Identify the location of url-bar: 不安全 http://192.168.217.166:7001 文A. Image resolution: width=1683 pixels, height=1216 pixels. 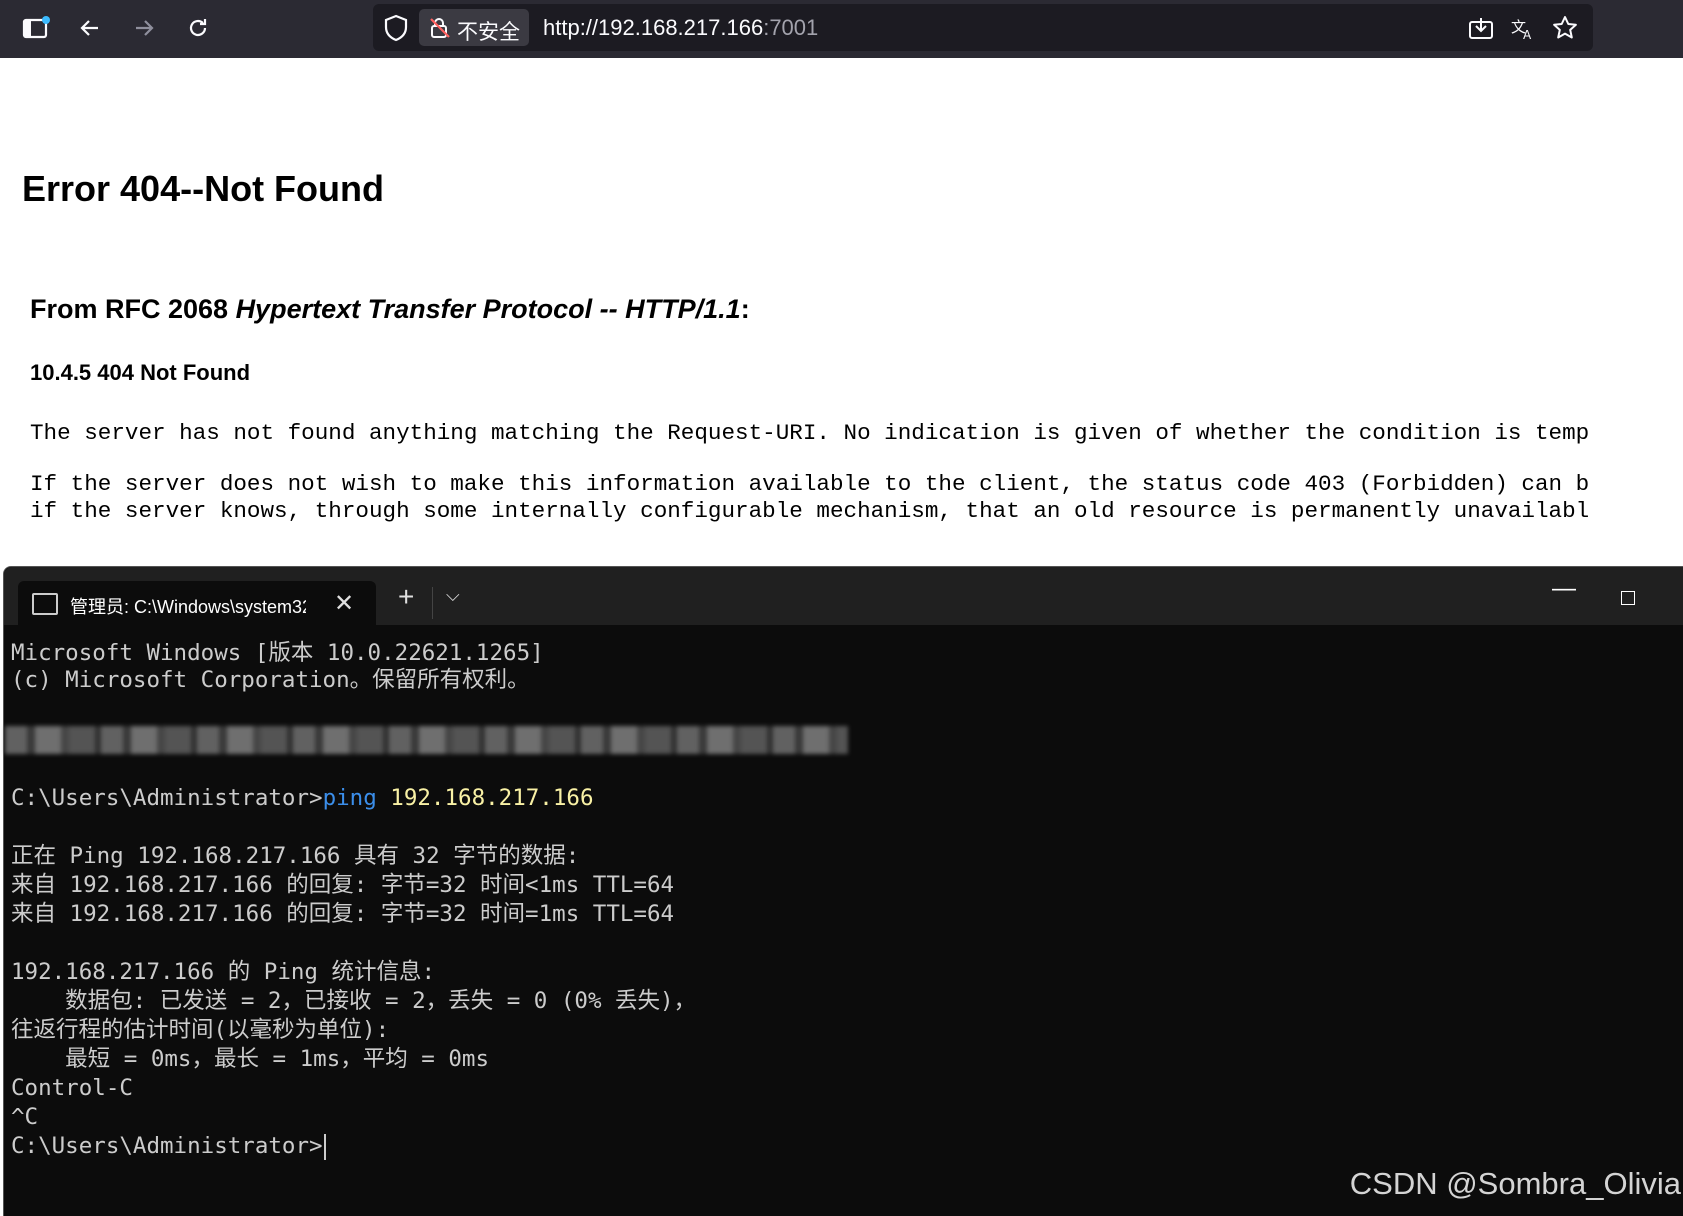
(983, 27).